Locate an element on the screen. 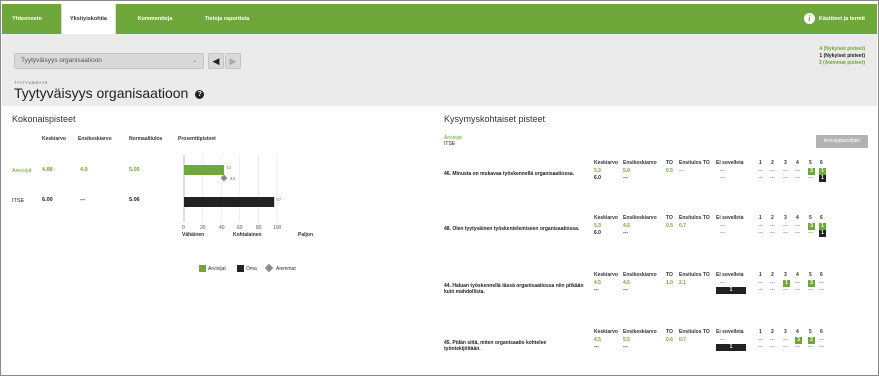 Image resolution: width=879 pixels, height=376 pixels. bar-value-label: 97 is located at coordinates (279, 199).